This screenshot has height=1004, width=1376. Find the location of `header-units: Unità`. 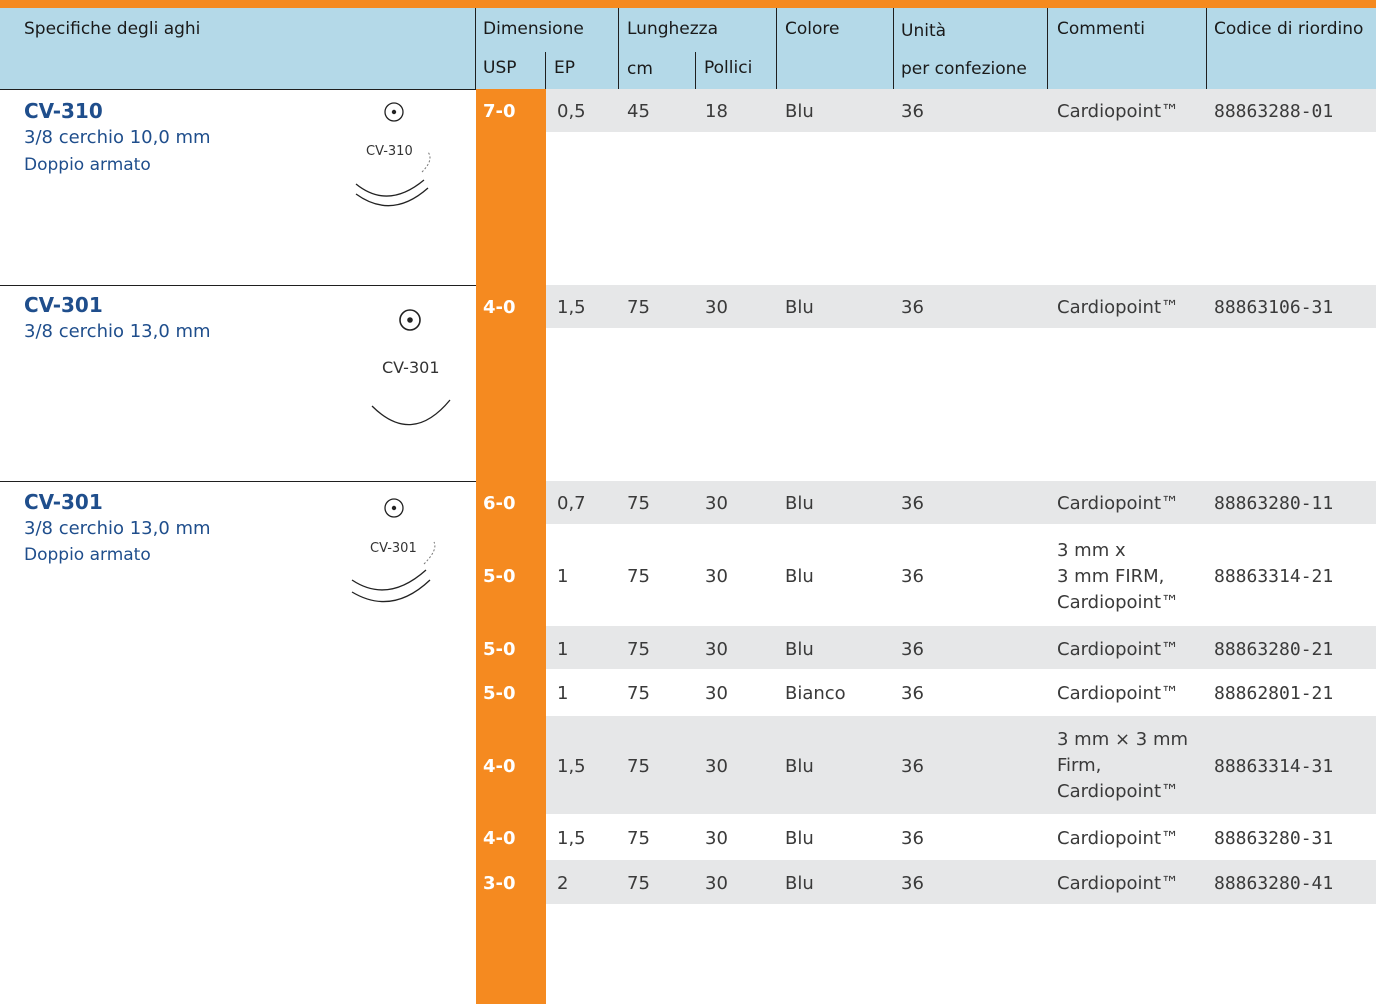

header-units: Unità is located at coordinates (924, 31).